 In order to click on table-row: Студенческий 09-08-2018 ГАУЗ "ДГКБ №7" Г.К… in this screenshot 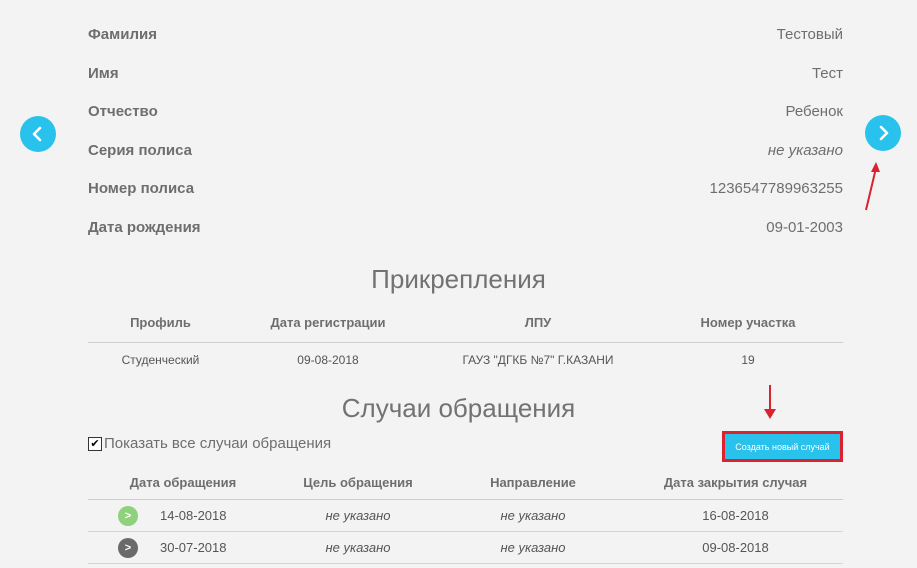, I will do `click(465, 360)`.